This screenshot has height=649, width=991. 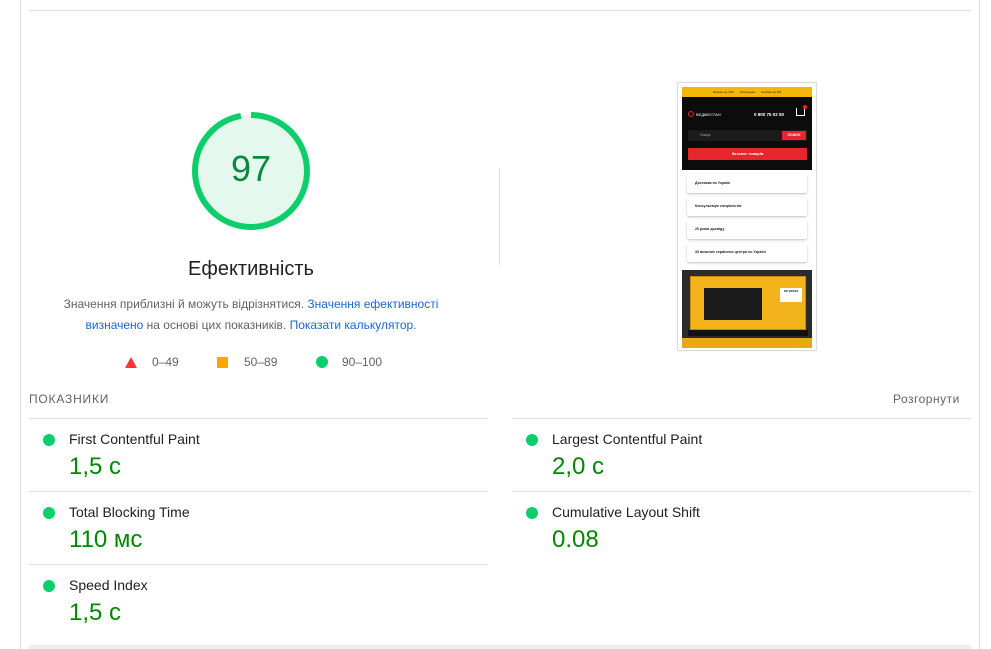 I want to click on bottom-band, so click(x=500, y=647).